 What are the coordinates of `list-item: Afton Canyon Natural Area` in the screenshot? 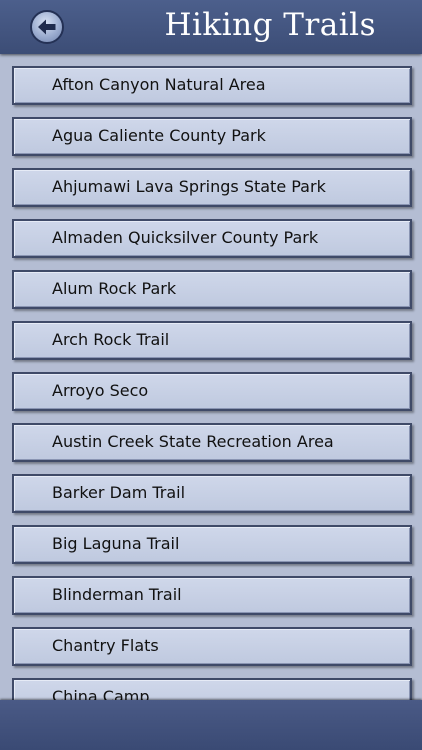 It's located at (212, 85).